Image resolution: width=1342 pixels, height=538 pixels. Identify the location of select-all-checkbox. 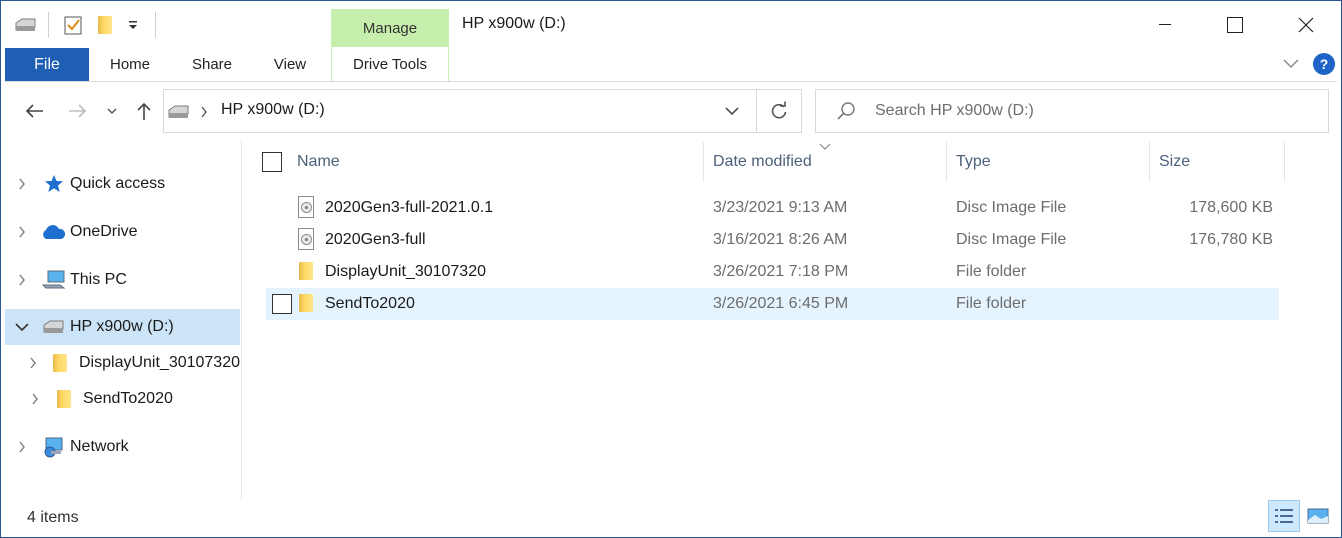
(272, 162).